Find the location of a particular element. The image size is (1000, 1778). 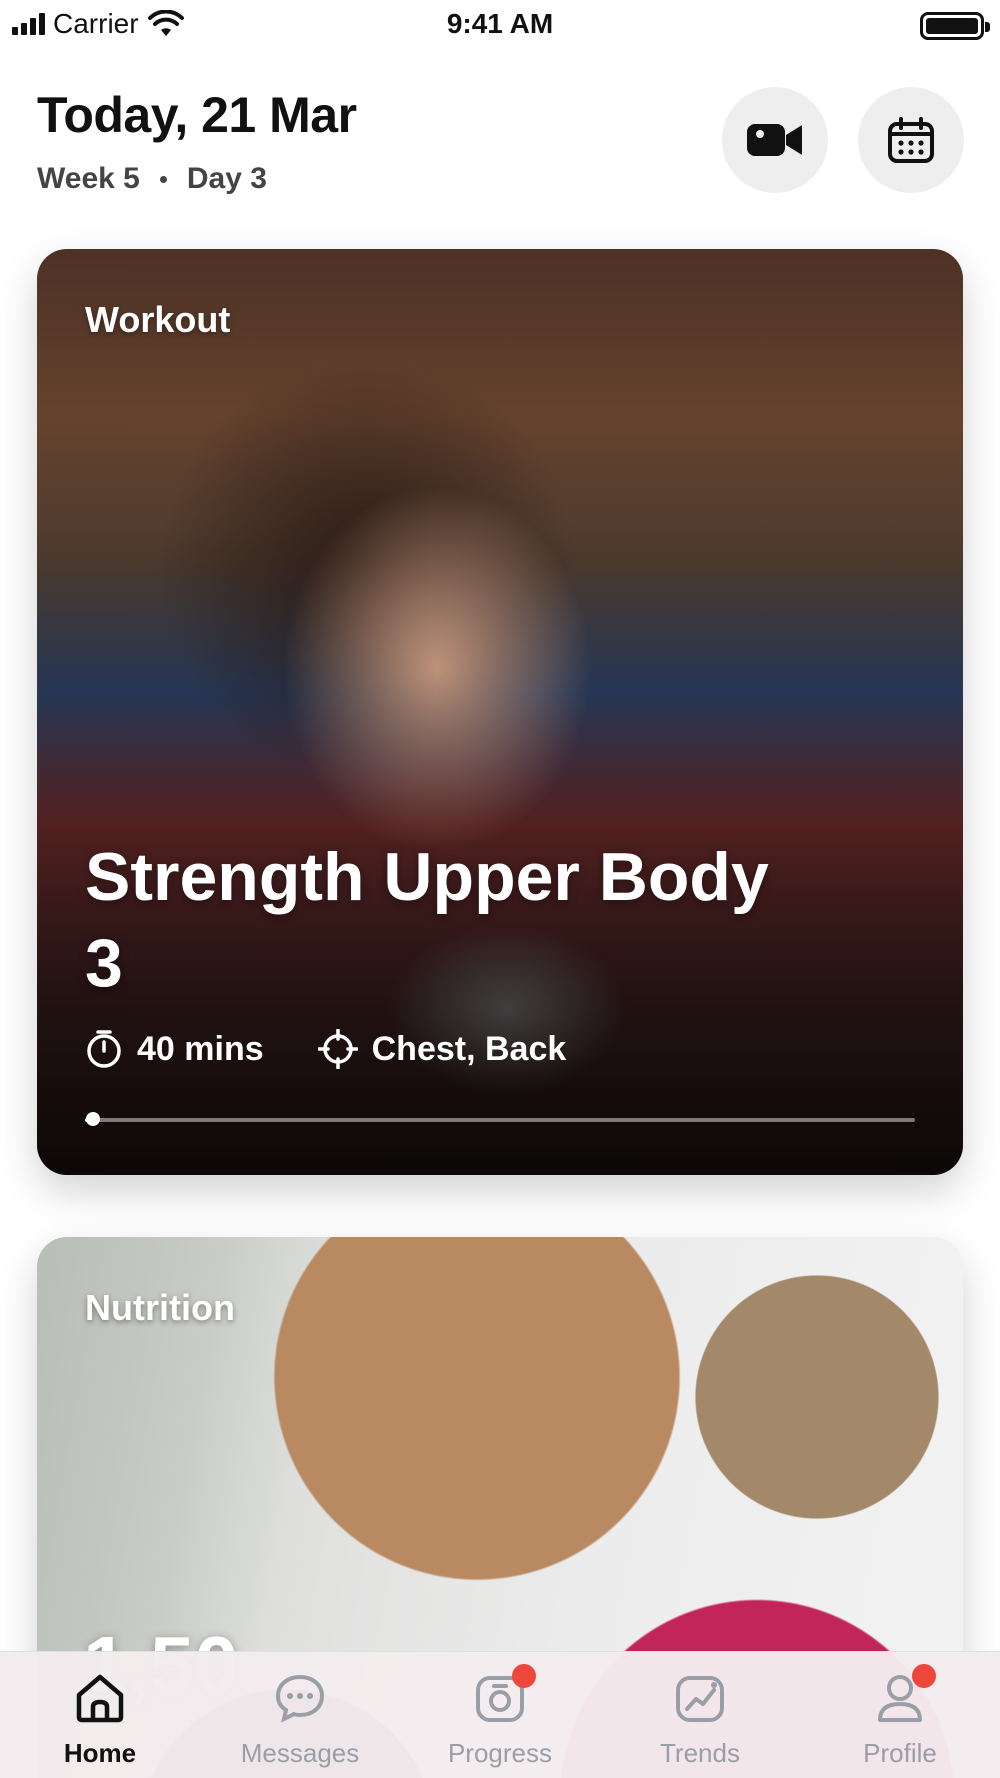

stopwatch-icon is located at coordinates (104, 1049).